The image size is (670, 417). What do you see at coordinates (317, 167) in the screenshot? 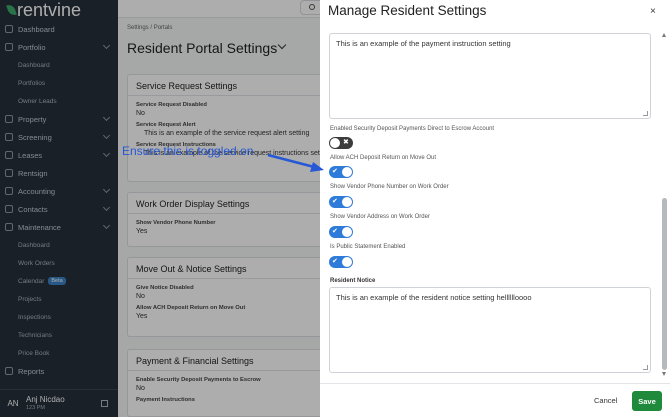
I see `arrow-head-icon` at bounding box center [317, 167].